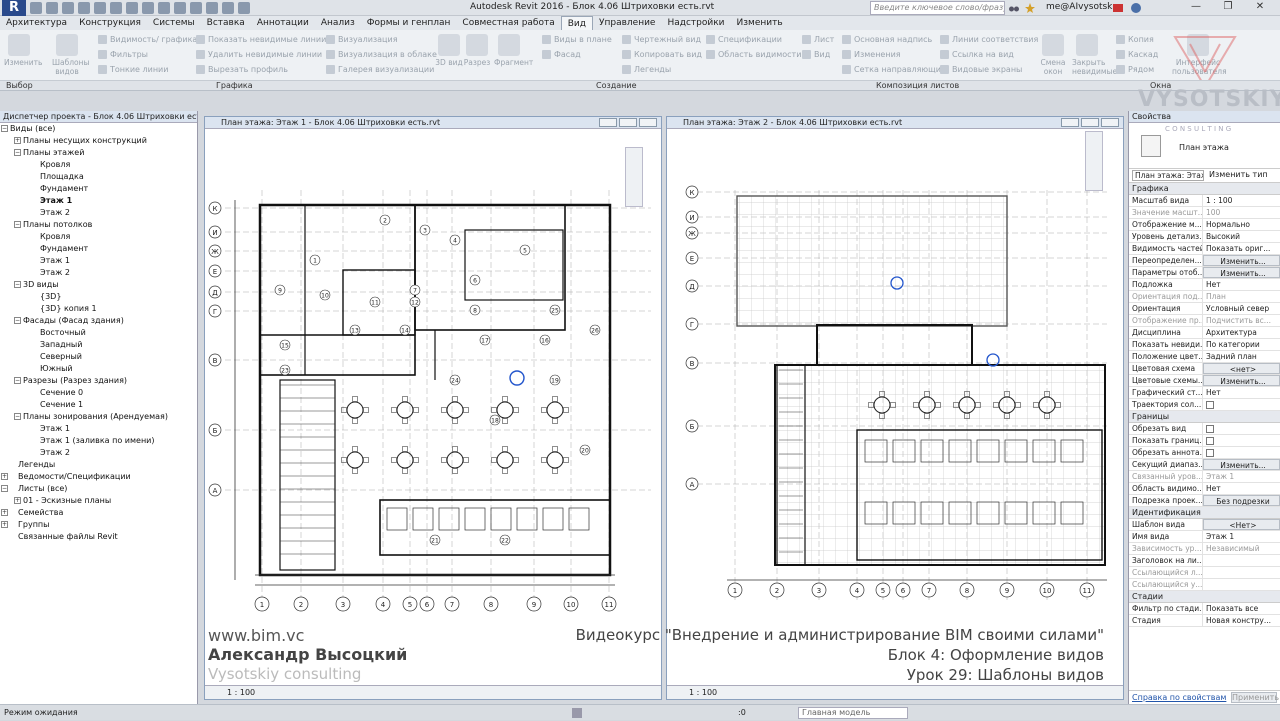 The image size is (1280, 721). What do you see at coordinates (1204, 597) in the screenshot?
I see `property-group: Стадии` at bounding box center [1204, 597].